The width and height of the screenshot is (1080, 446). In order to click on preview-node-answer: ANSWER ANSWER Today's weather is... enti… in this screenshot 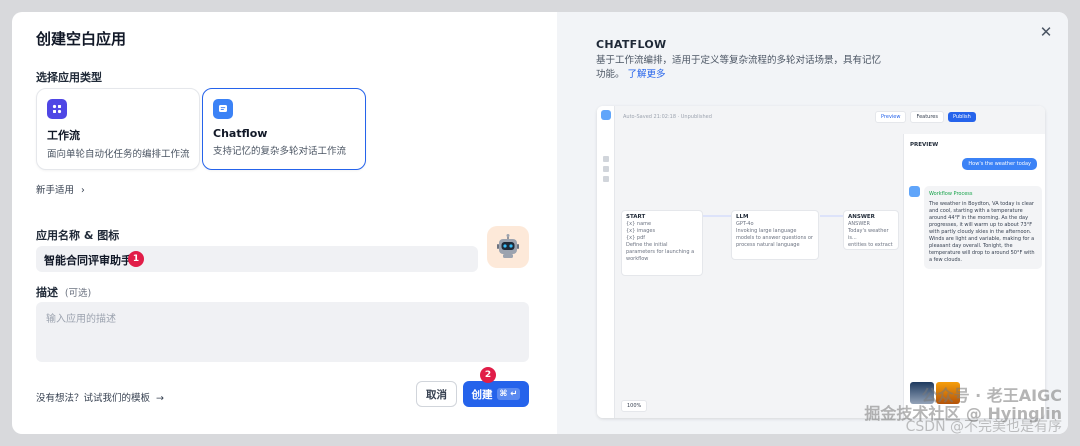, I will do `click(871, 230)`.